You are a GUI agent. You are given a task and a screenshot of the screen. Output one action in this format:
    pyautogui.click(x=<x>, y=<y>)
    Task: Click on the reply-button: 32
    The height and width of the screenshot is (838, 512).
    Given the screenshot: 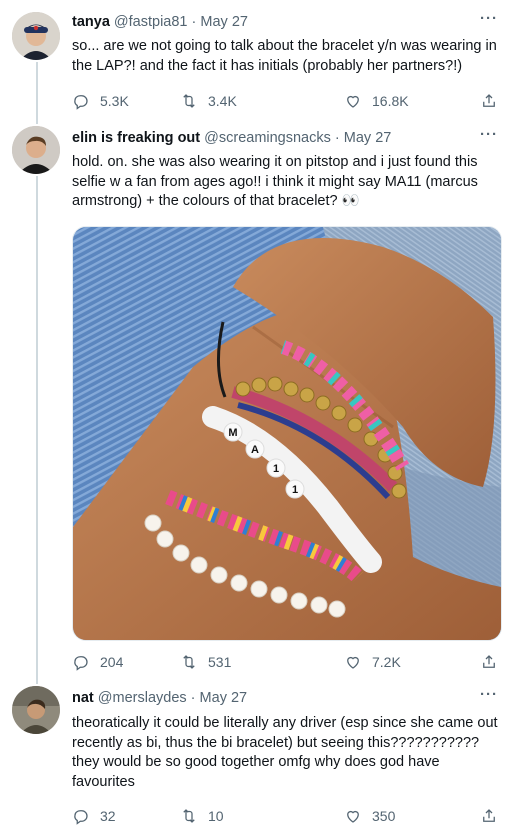 What is the action you would take?
    pyautogui.click(x=94, y=816)
    